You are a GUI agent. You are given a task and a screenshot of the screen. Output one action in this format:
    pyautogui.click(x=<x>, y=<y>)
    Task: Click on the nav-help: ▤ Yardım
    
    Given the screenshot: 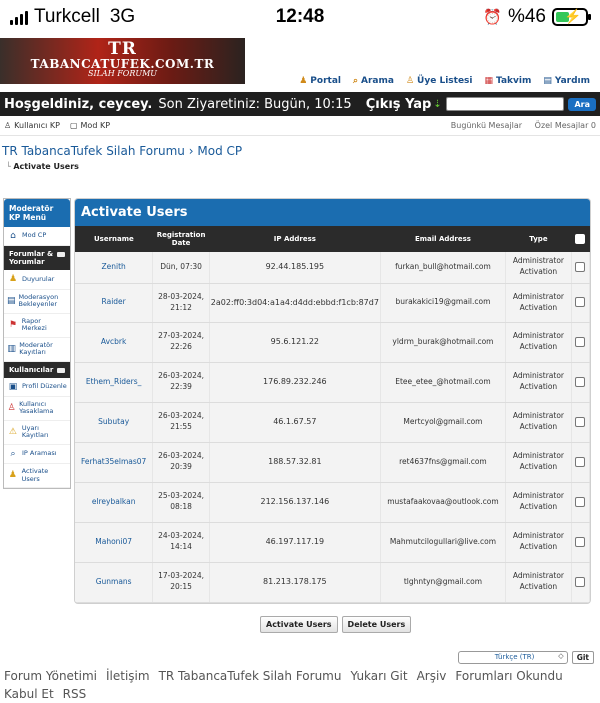 What is the action you would take?
    pyautogui.click(x=566, y=81)
    